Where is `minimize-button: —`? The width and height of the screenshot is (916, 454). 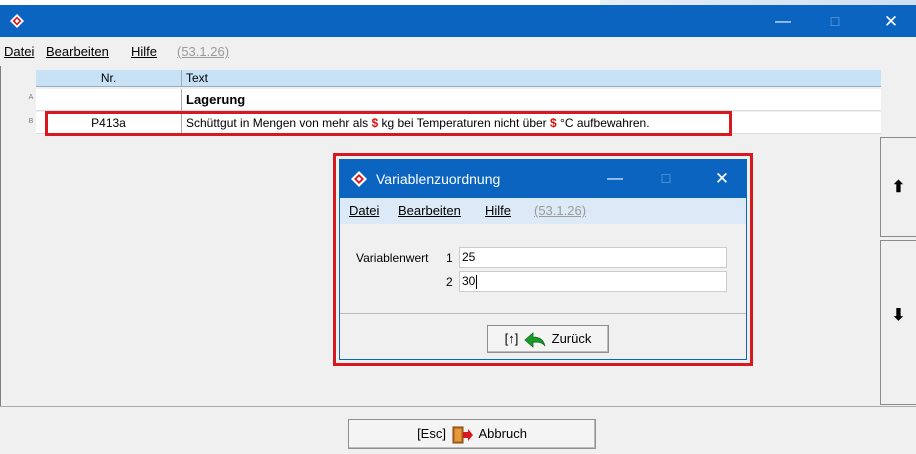 minimize-button: — is located at coordinates (783, 22).